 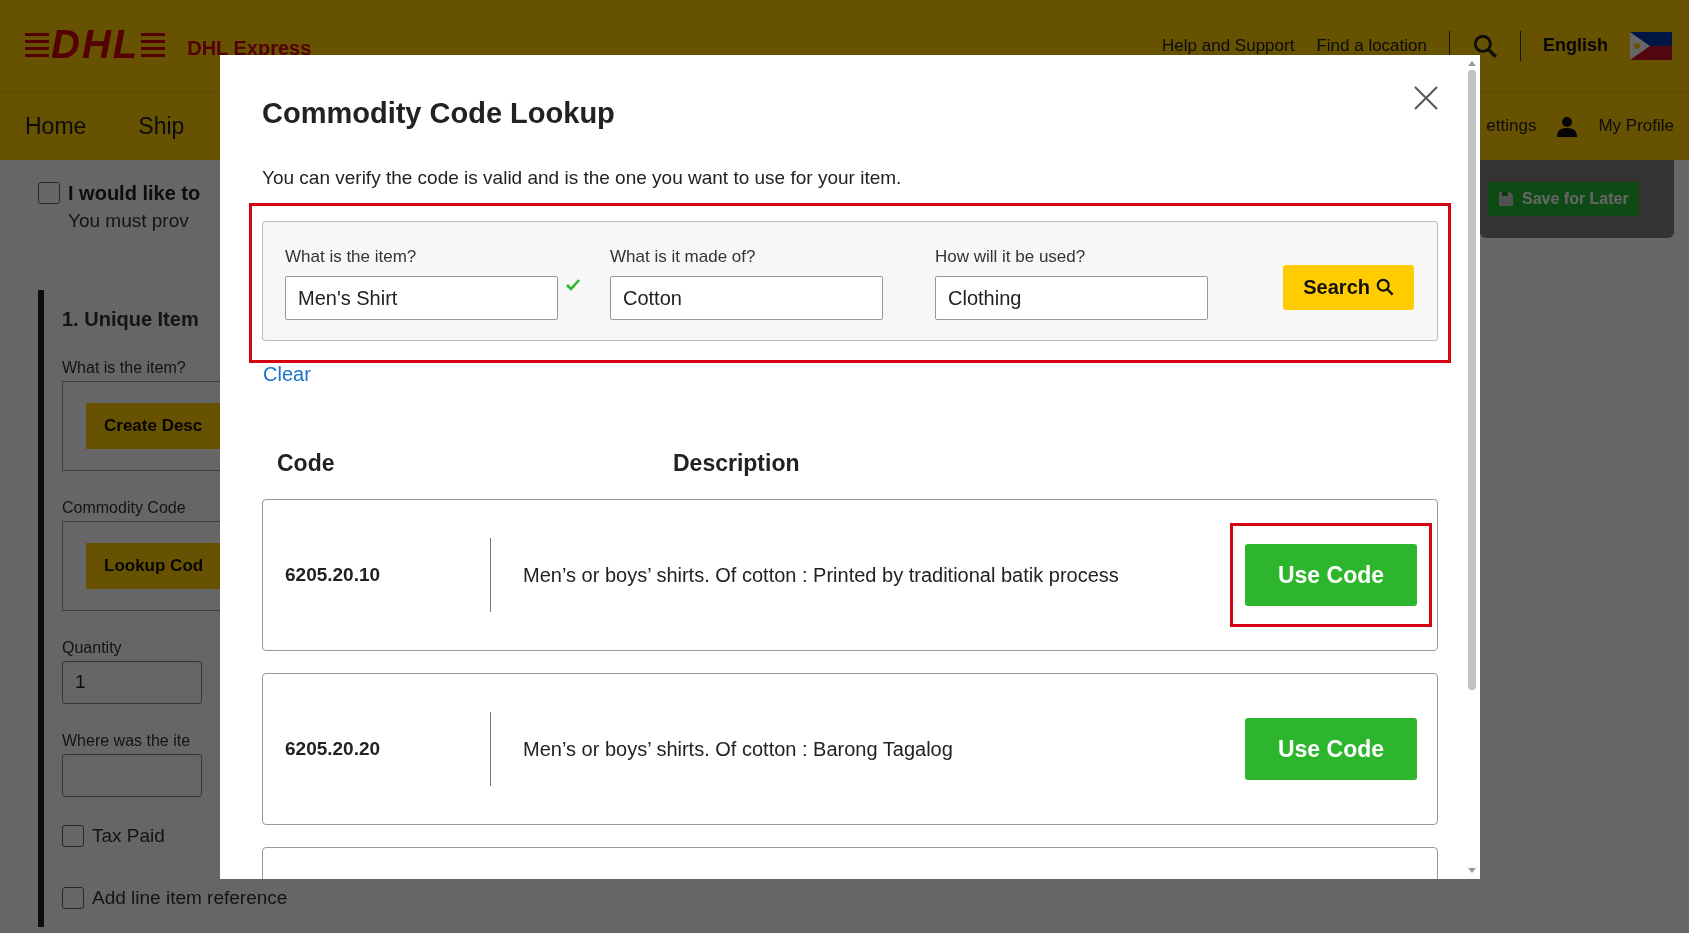 What do you see at coordinates (1651, 45) in the screenshot?
I see `flag-icon` at bounding box center [1651, 45].